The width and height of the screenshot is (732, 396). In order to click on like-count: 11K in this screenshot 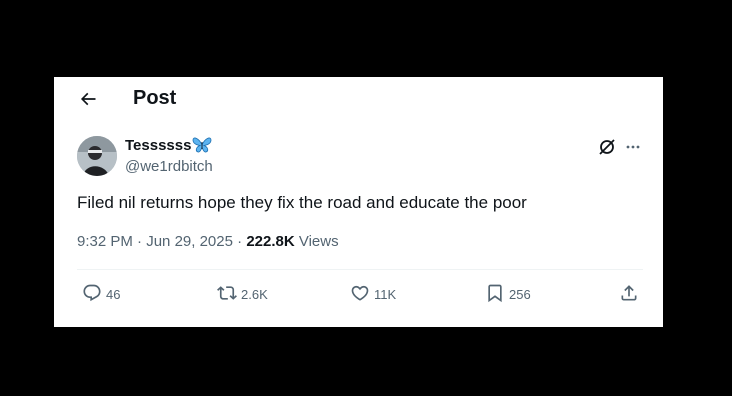, I will do `click(385, 294)`.